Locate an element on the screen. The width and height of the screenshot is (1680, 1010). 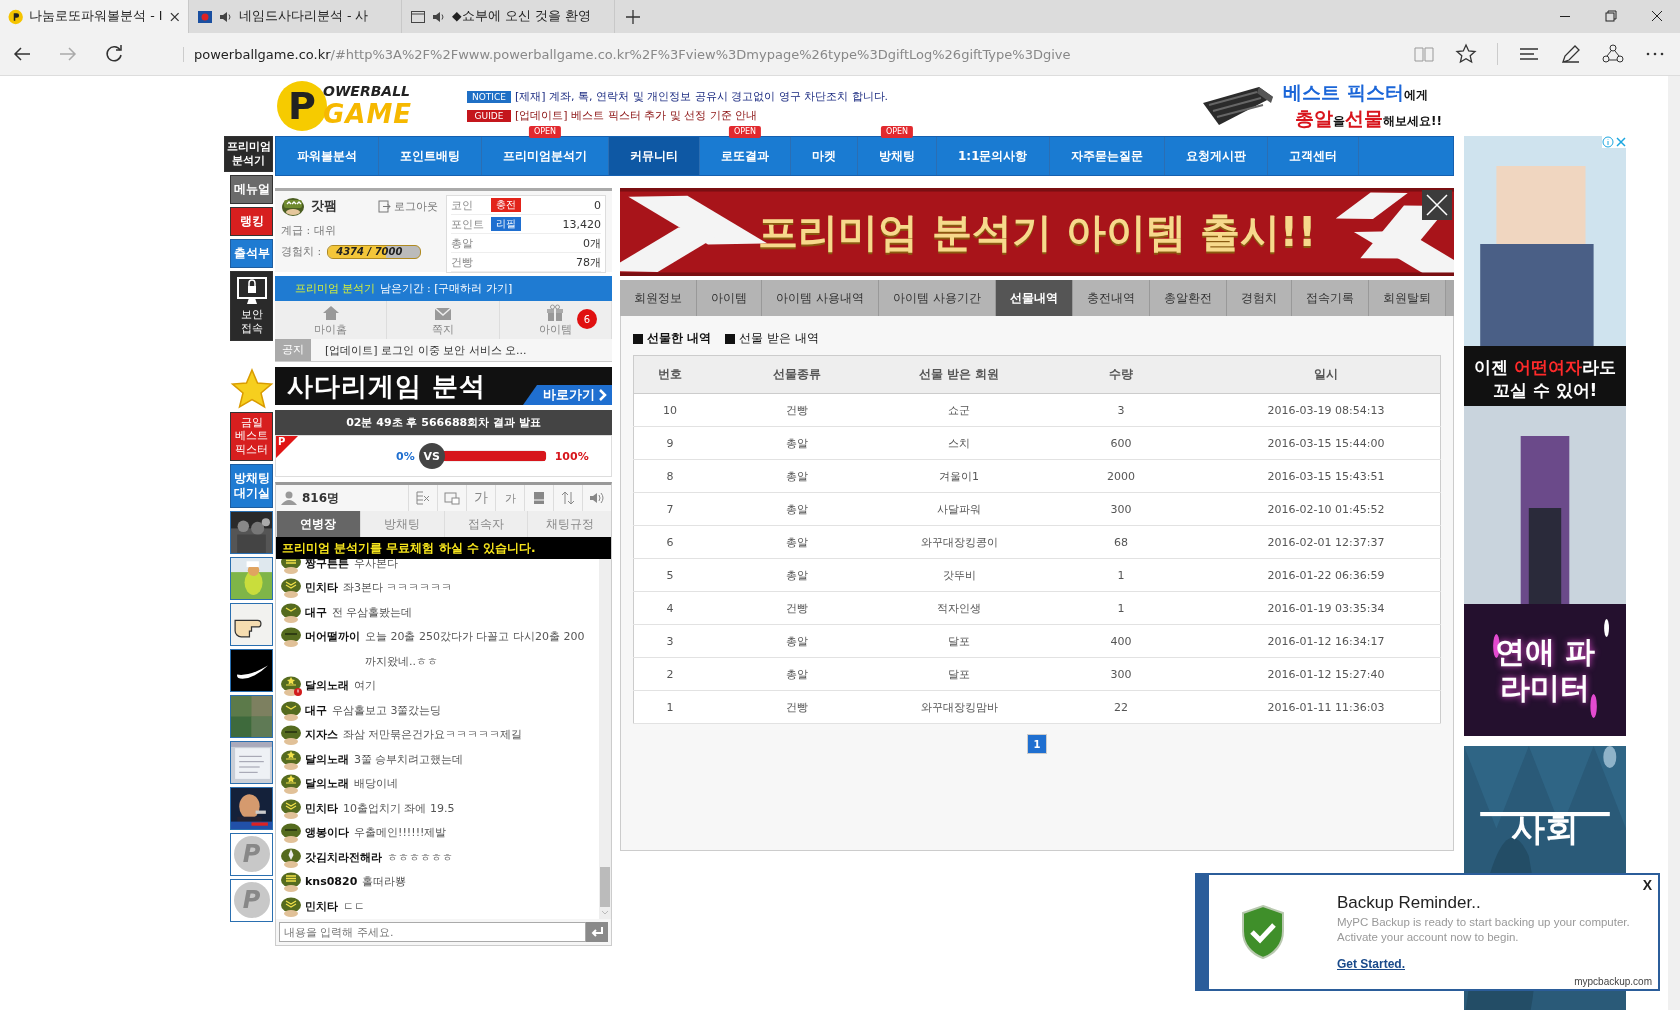
chat-tab: 접속자 is located at coordinates (485, 524).